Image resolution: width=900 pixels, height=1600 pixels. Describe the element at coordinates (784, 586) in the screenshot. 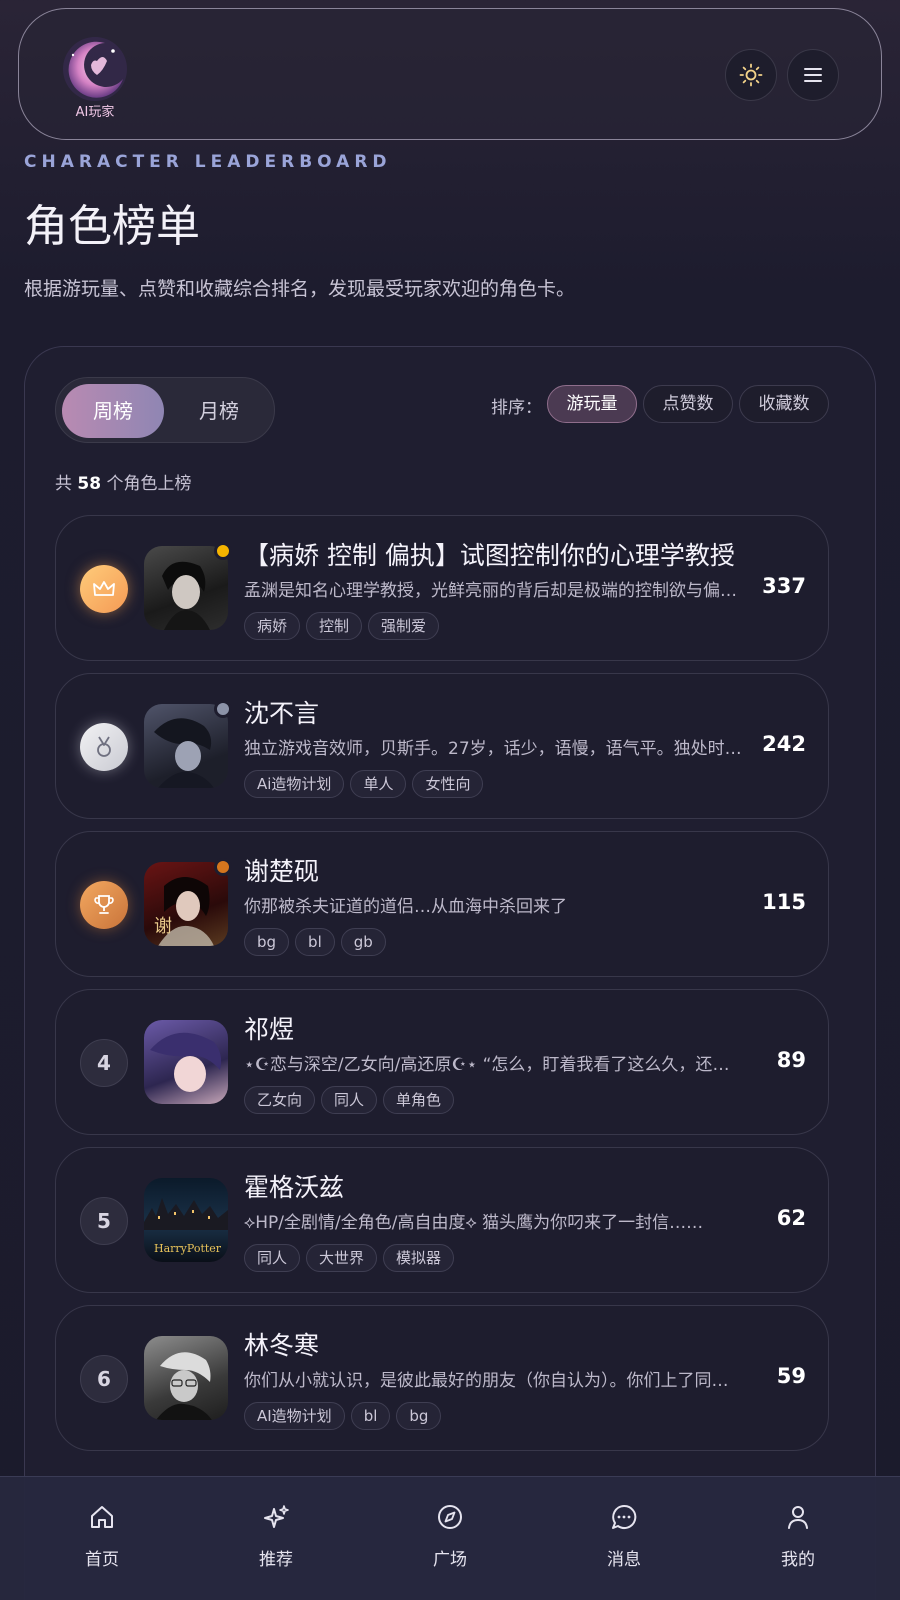

I see `play-count: 337` at that location.